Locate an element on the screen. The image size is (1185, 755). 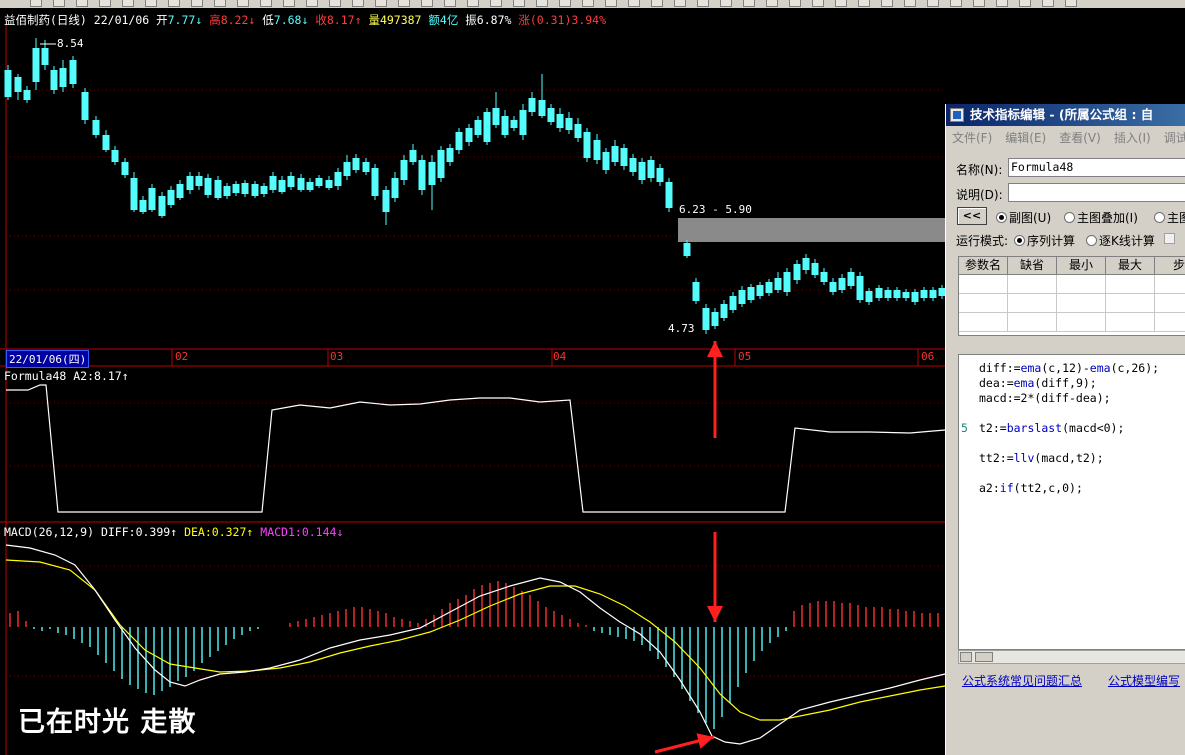
dialog-menu-bar: 文件(F) 编辑(E) 查看(V) 插入(I) 调试 is located at coordinates (1065, 137).